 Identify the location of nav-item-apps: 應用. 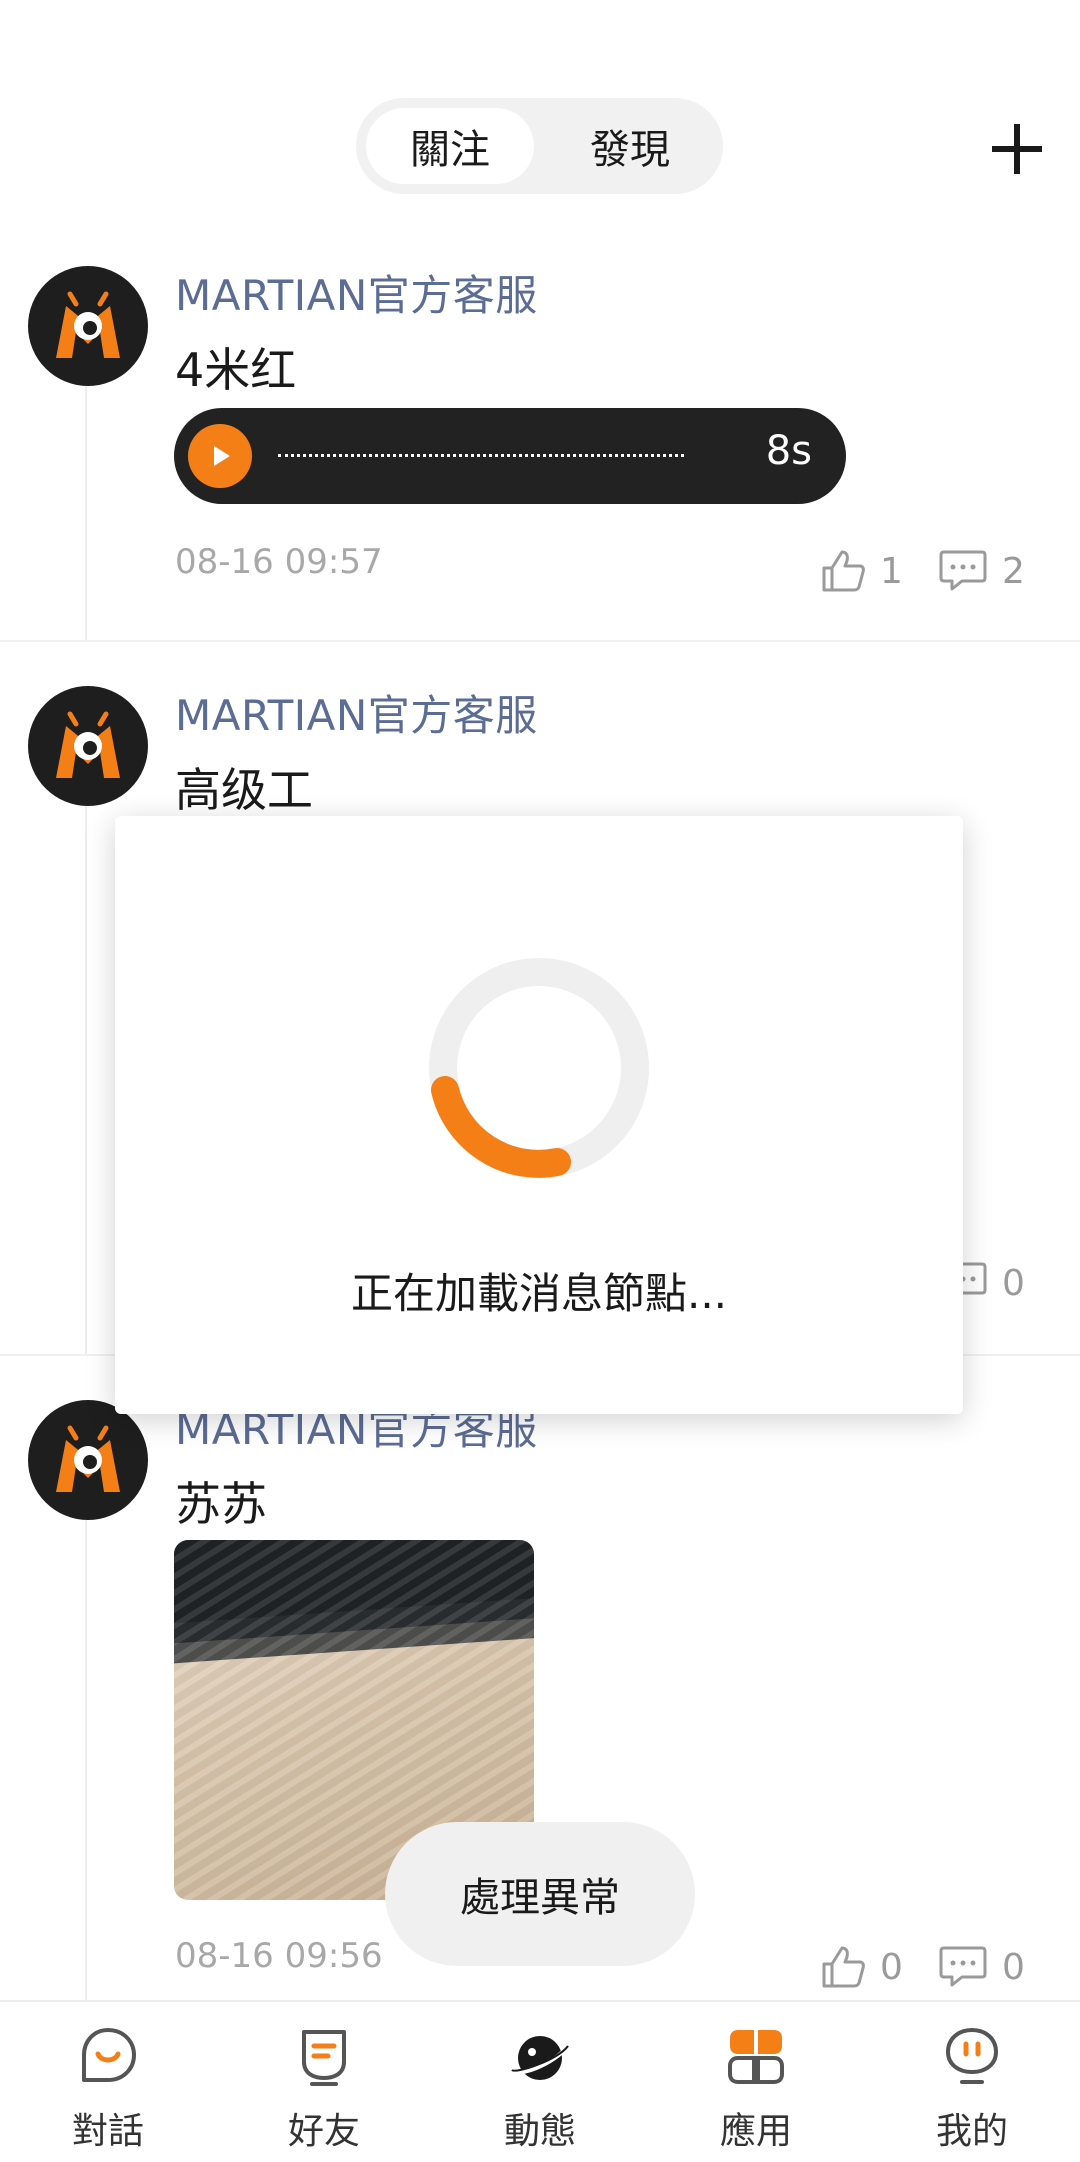
(756, 2082).